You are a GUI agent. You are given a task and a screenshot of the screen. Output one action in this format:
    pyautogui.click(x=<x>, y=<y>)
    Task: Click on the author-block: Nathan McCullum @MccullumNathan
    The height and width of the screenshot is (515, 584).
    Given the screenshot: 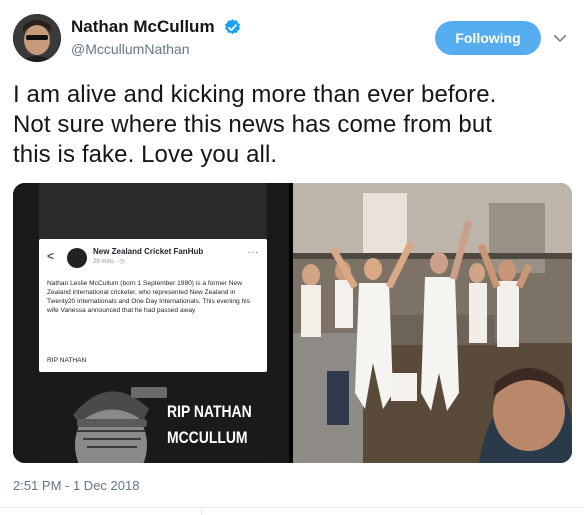 What is the action you would take?
    pyautogui.click(x=156, y=37)
    